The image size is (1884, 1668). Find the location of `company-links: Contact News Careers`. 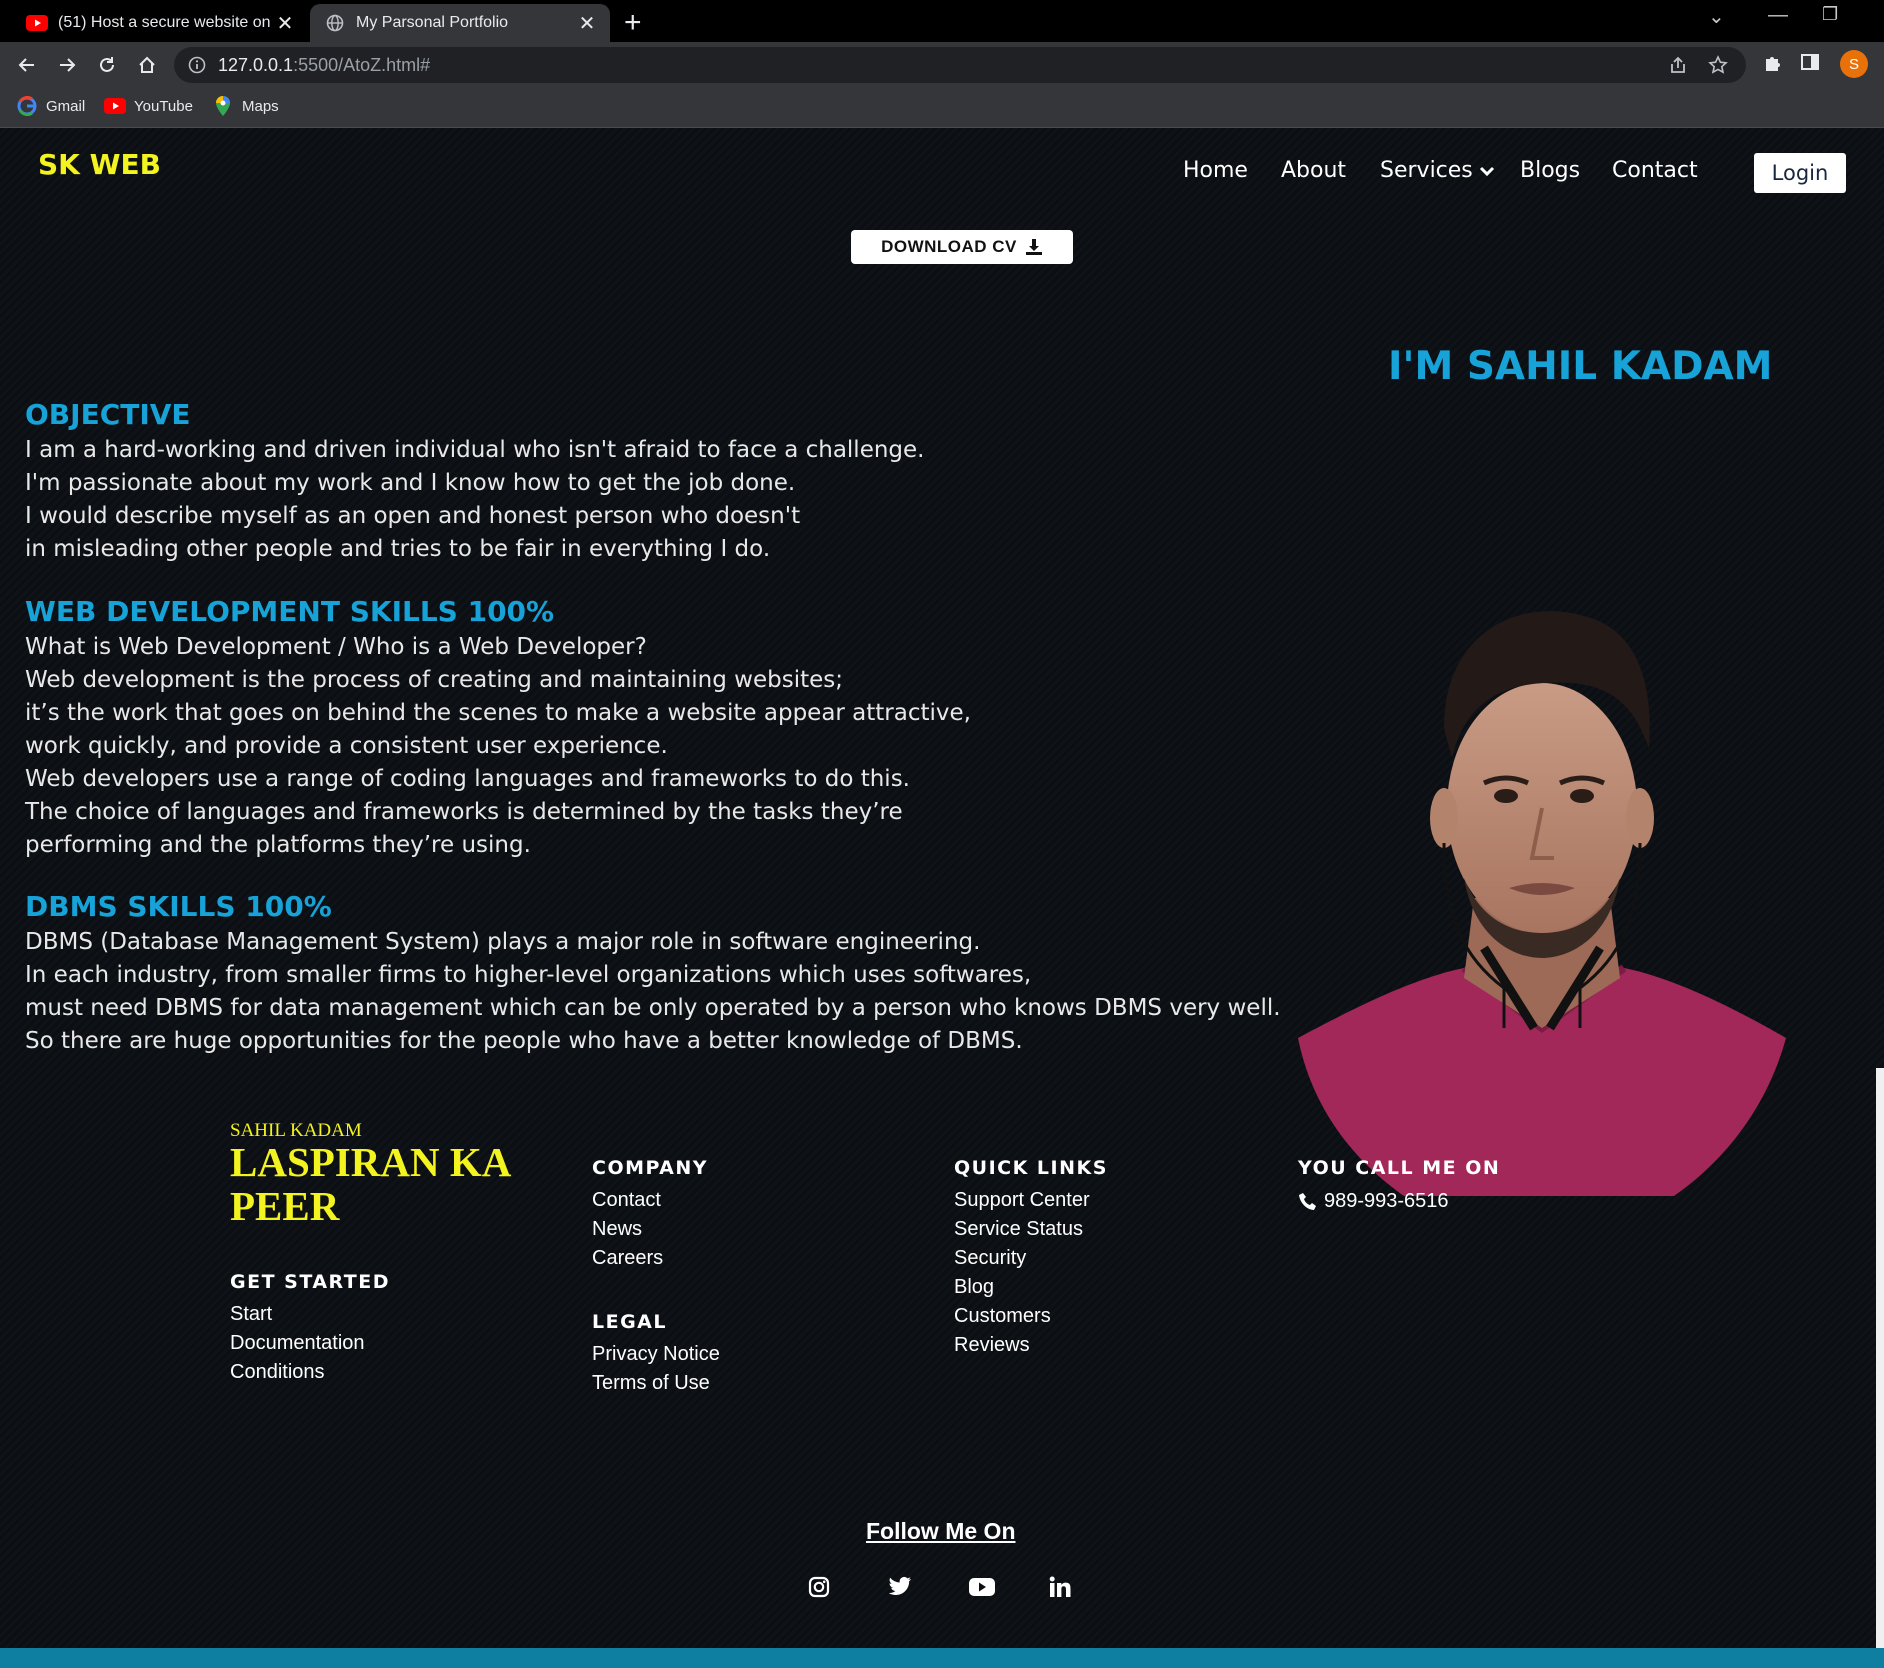

company-links: Contact News Careers is located at coordinates (627, 1229).